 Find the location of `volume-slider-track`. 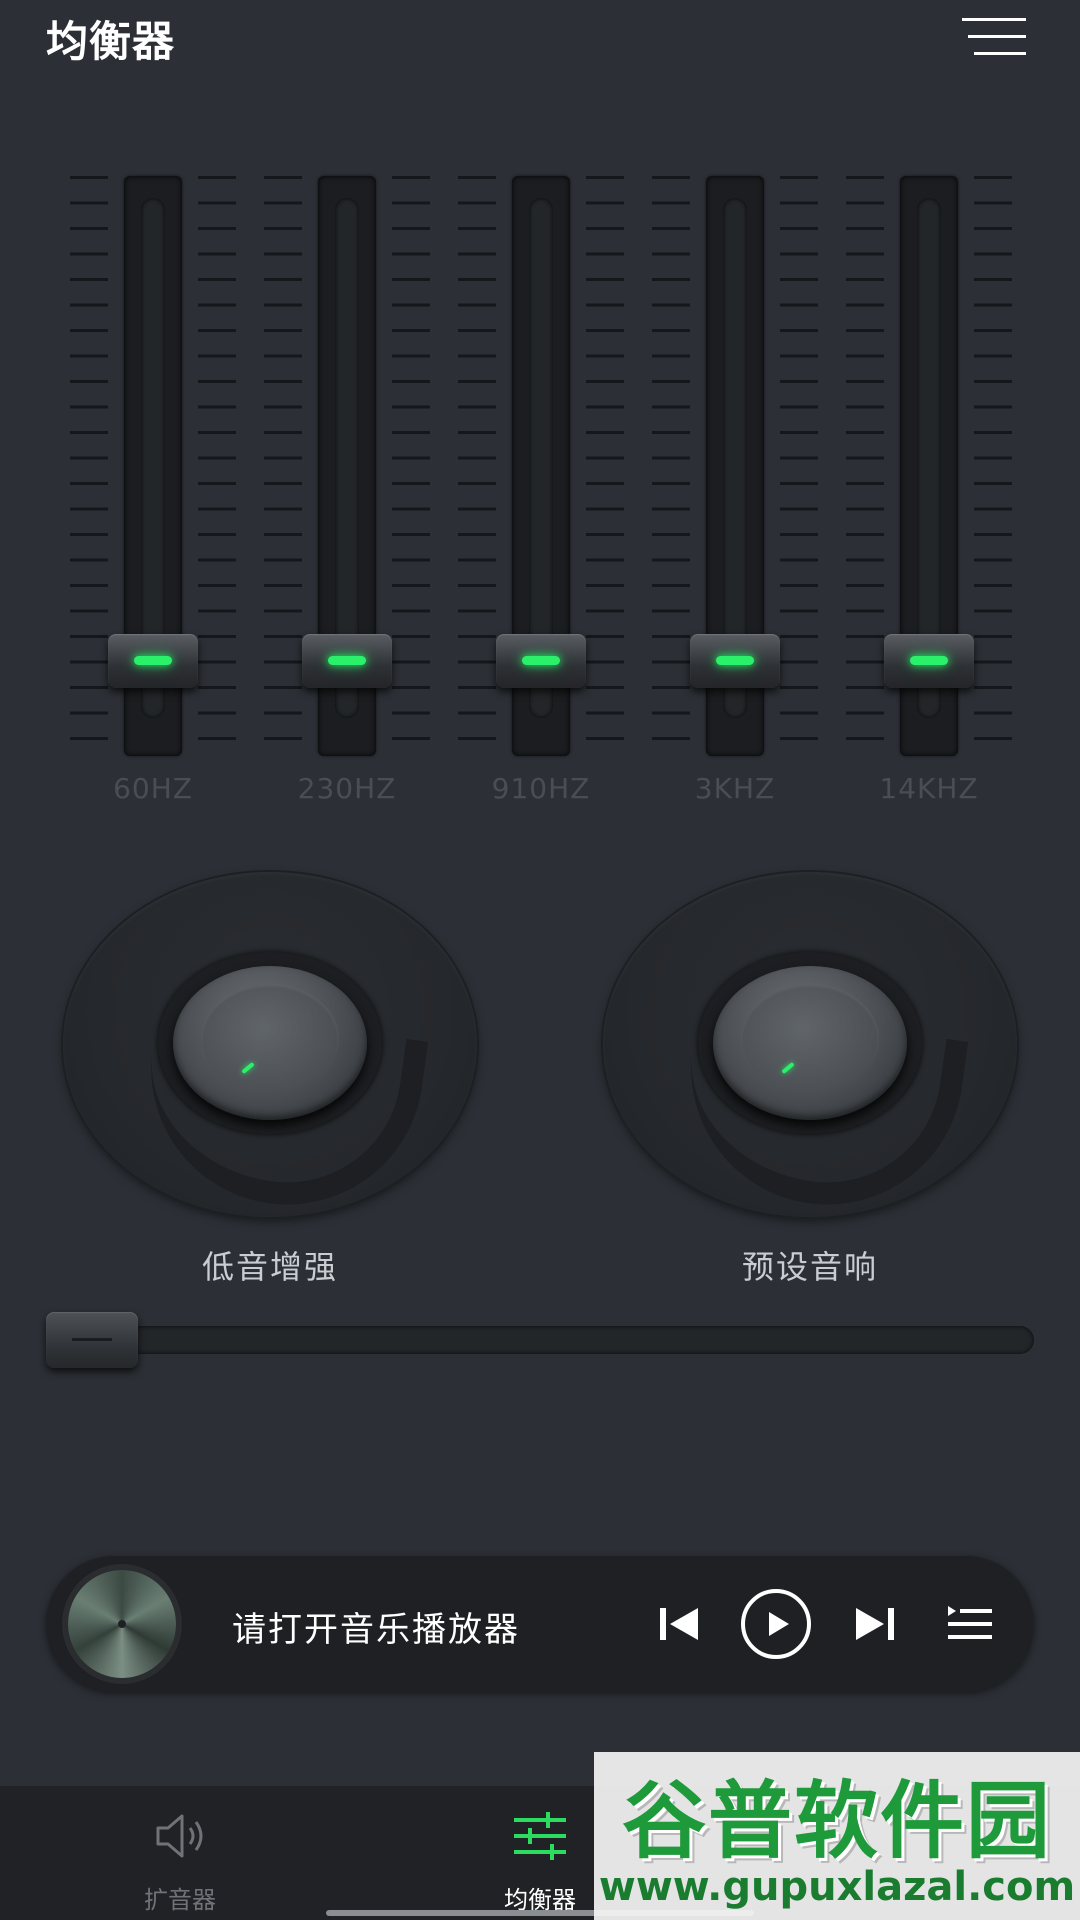

volume-slider-track is located at coordinates (540, 1340).